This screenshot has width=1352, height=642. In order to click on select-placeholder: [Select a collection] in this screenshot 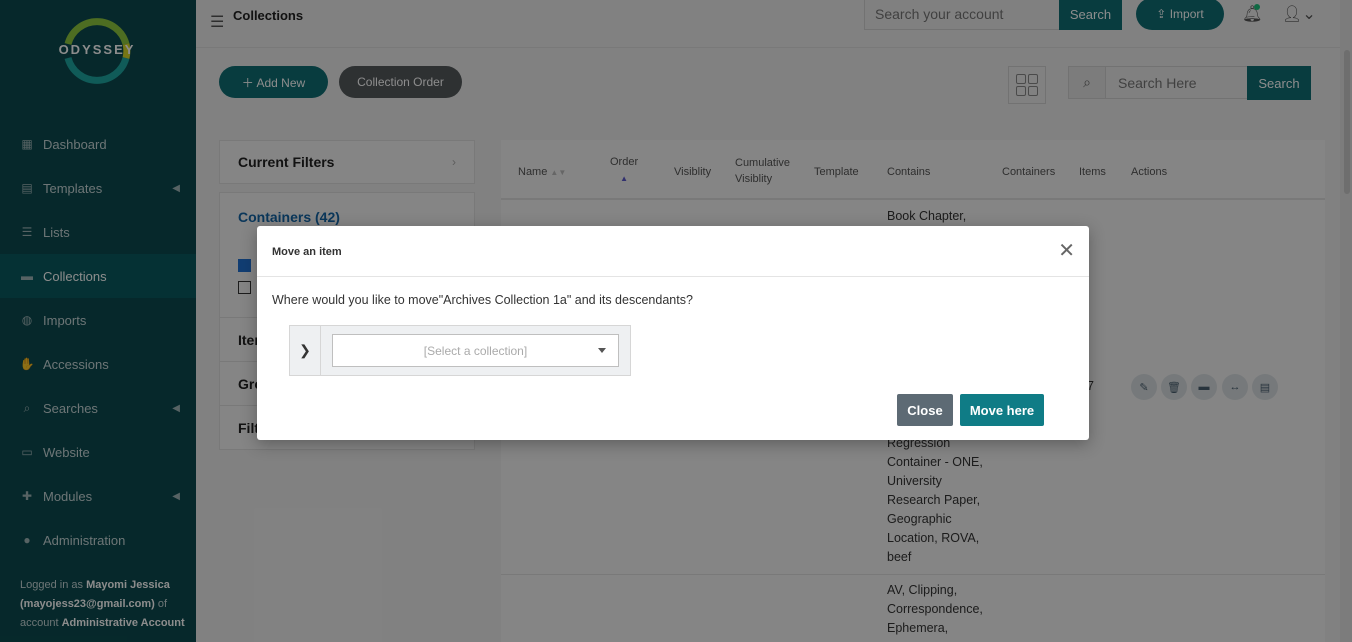, I will do `click(475, 350)`.